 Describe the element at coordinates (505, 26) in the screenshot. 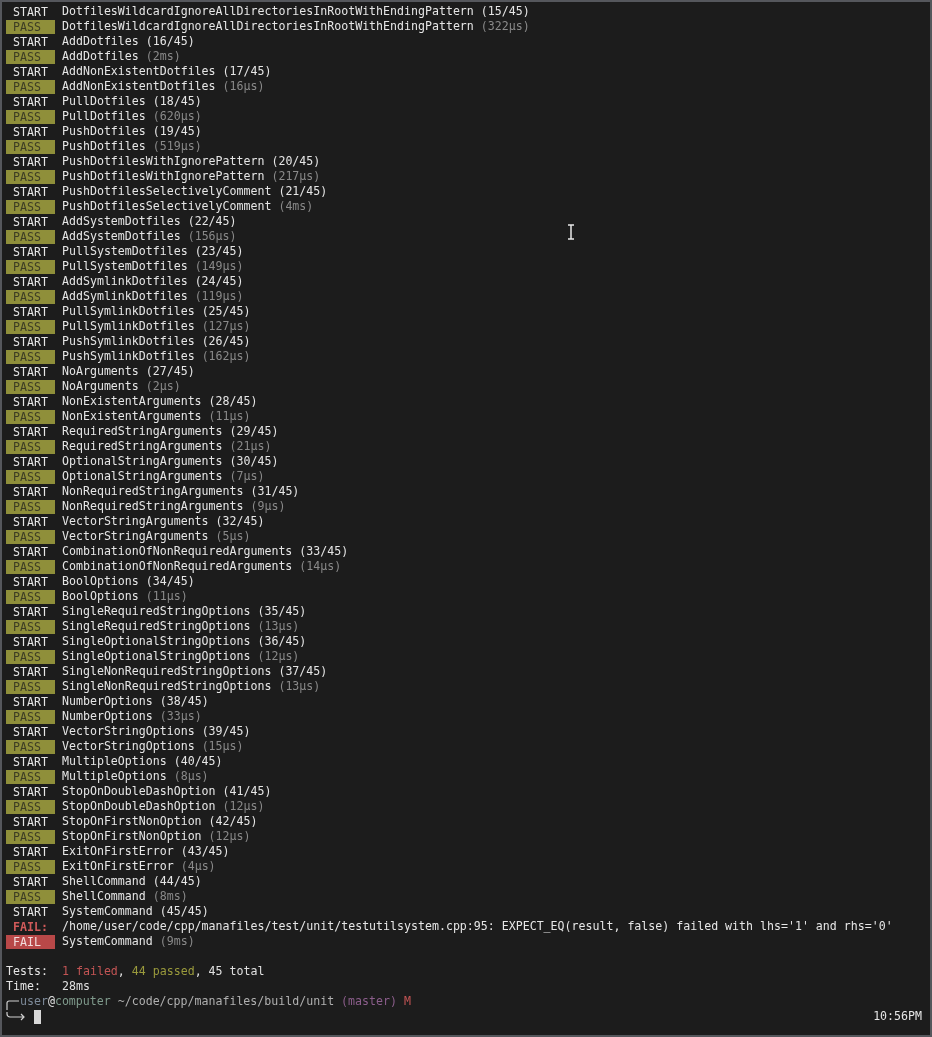

I see `test-detail: (322µs)` at that location.